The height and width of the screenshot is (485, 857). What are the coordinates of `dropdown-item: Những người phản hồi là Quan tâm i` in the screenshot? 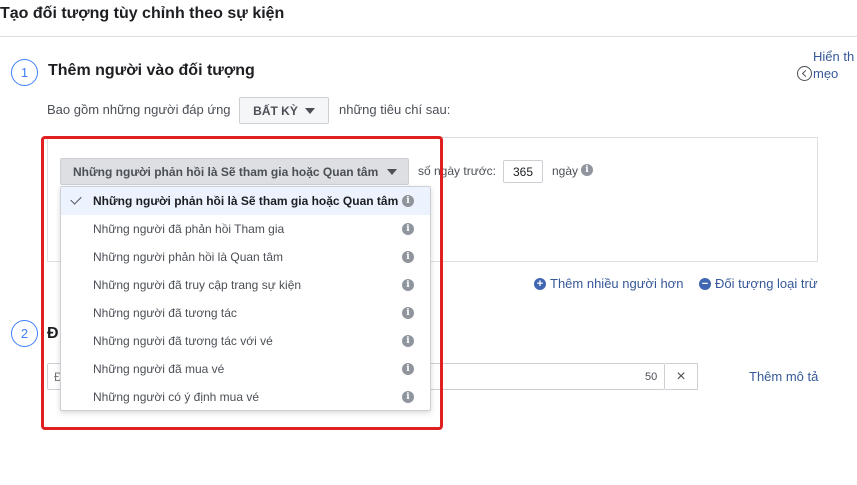 It's located at (245, 257).